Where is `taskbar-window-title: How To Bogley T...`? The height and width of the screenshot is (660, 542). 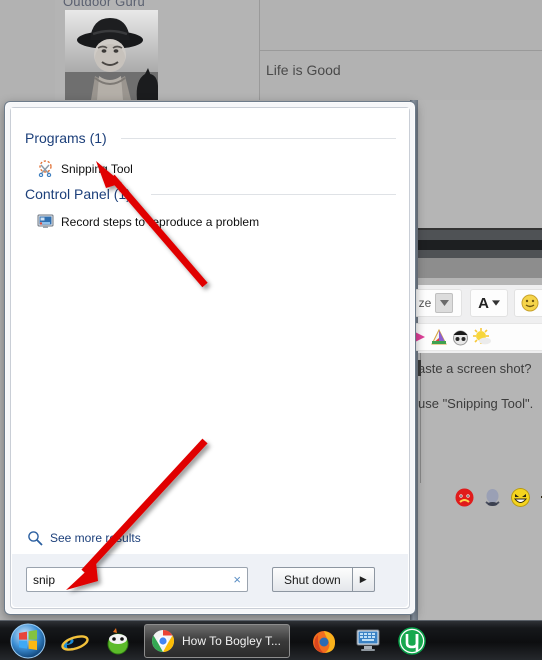 taskbar-window-title: How To Bogley T... is located at coordinates (231, 640).